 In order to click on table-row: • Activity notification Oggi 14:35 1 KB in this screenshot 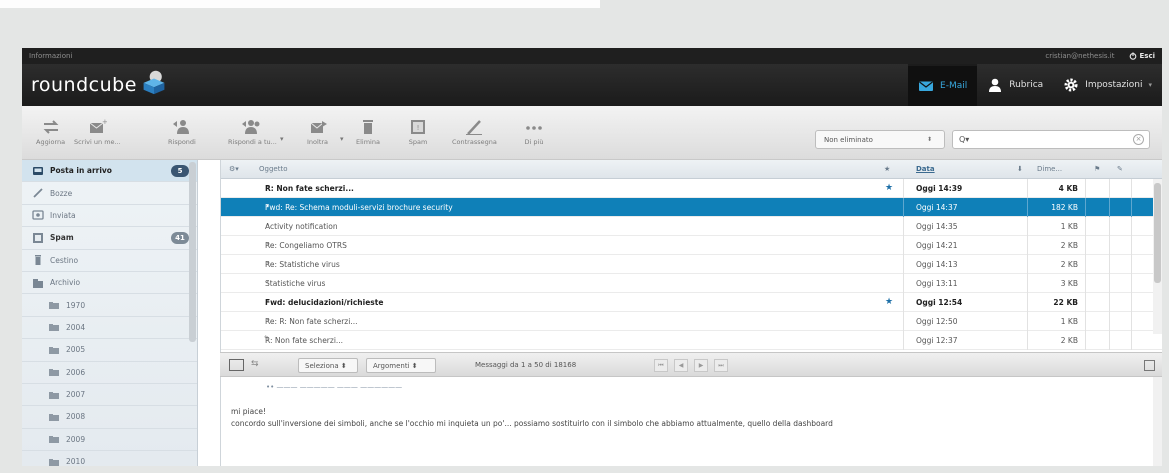, I will do `click(691, 226)`.